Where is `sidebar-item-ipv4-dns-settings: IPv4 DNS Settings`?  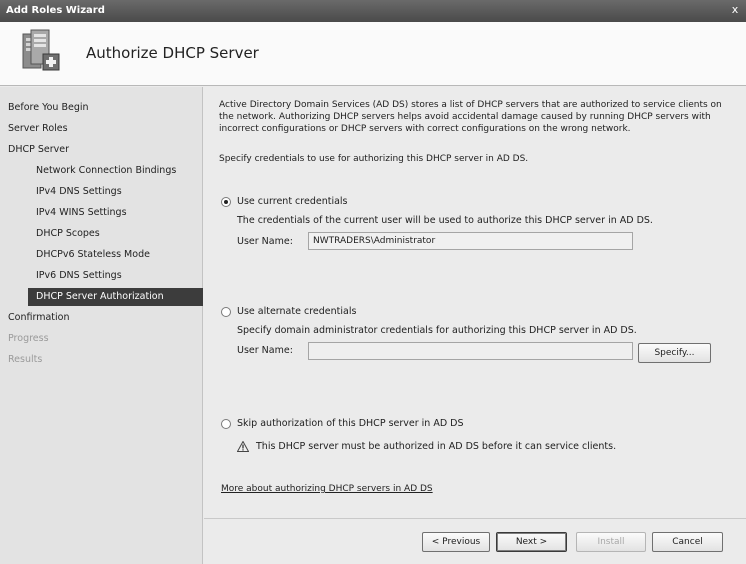
sidebar-item-ipv4-dns-settings: IPv4 DNS Settings is located at coordinates (101, 192).